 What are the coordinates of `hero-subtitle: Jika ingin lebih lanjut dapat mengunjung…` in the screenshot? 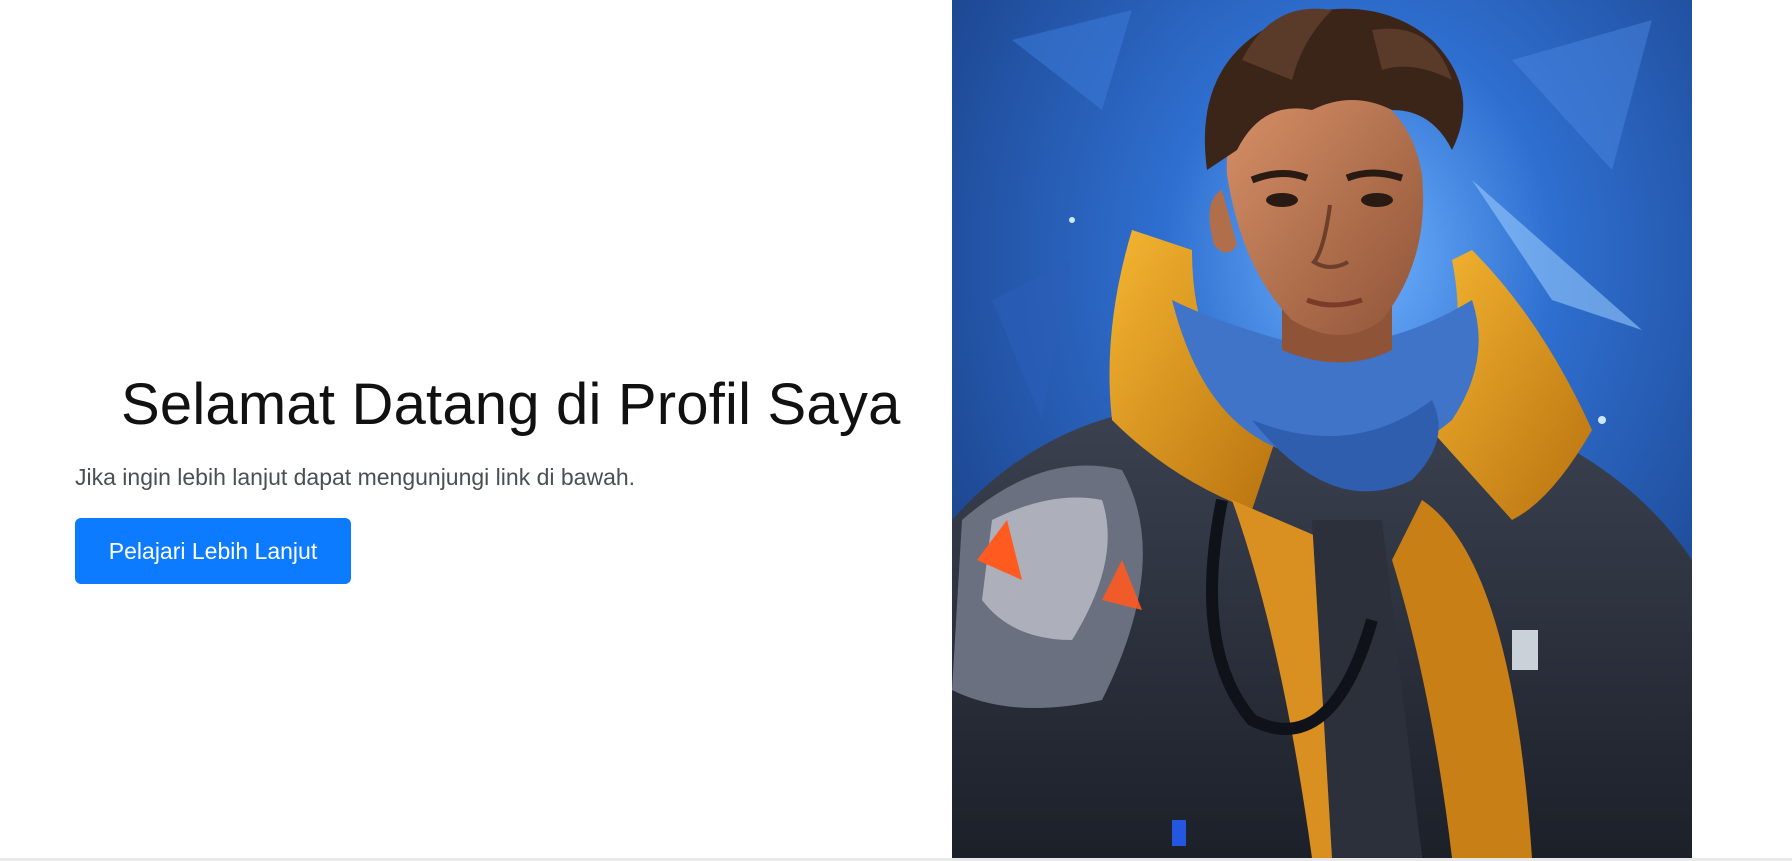 It's located at (355, 477).